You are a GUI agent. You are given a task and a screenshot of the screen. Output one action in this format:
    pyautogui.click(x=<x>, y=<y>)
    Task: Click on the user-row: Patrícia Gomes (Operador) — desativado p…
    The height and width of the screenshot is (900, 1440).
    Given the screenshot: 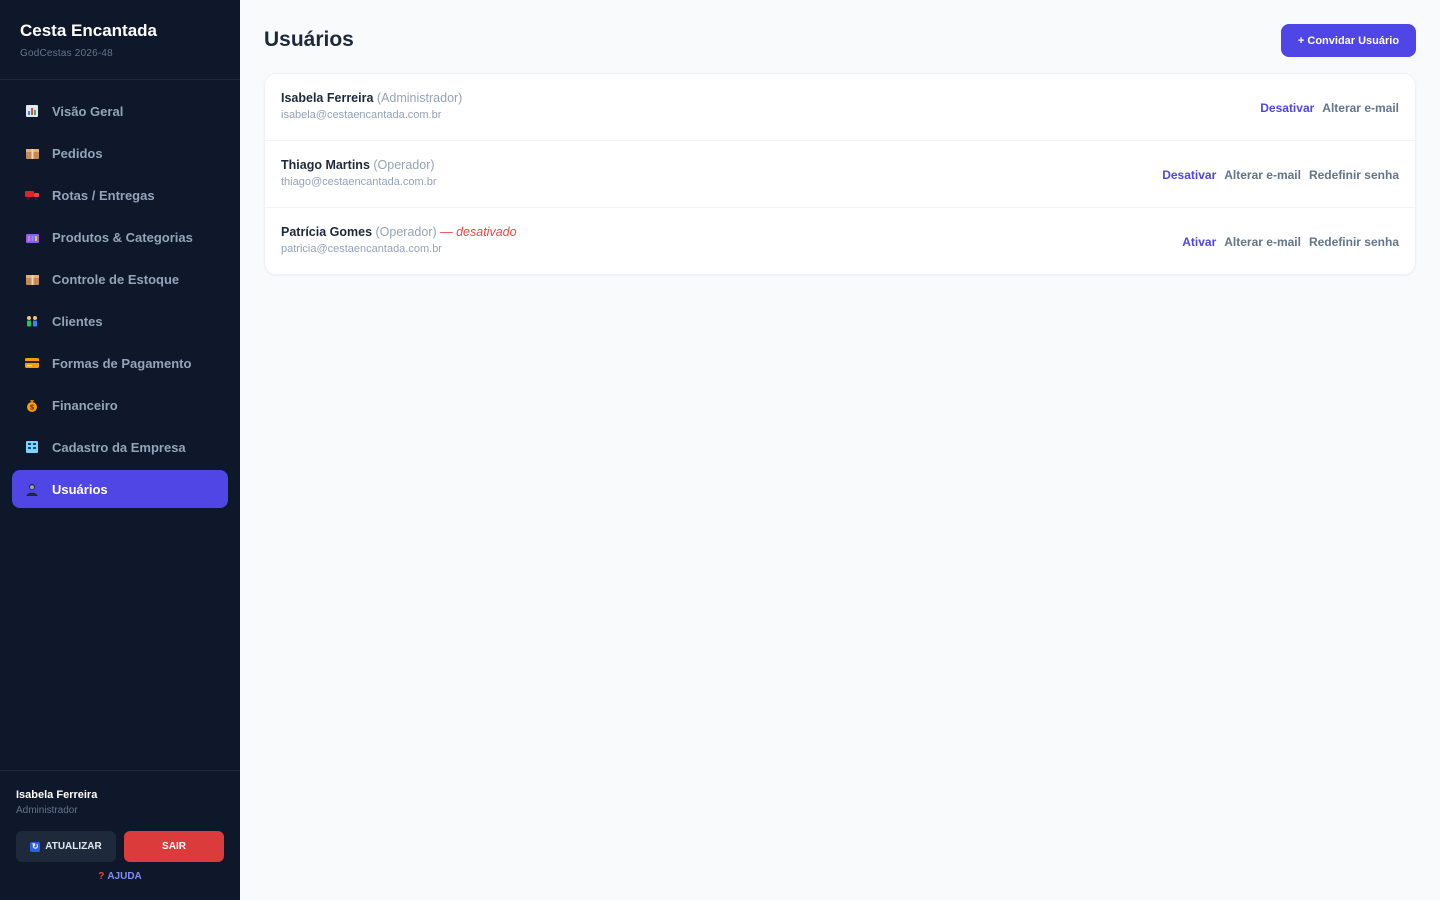 What is the action you would take?
    pyautogui.click(x=840, y=241)
    